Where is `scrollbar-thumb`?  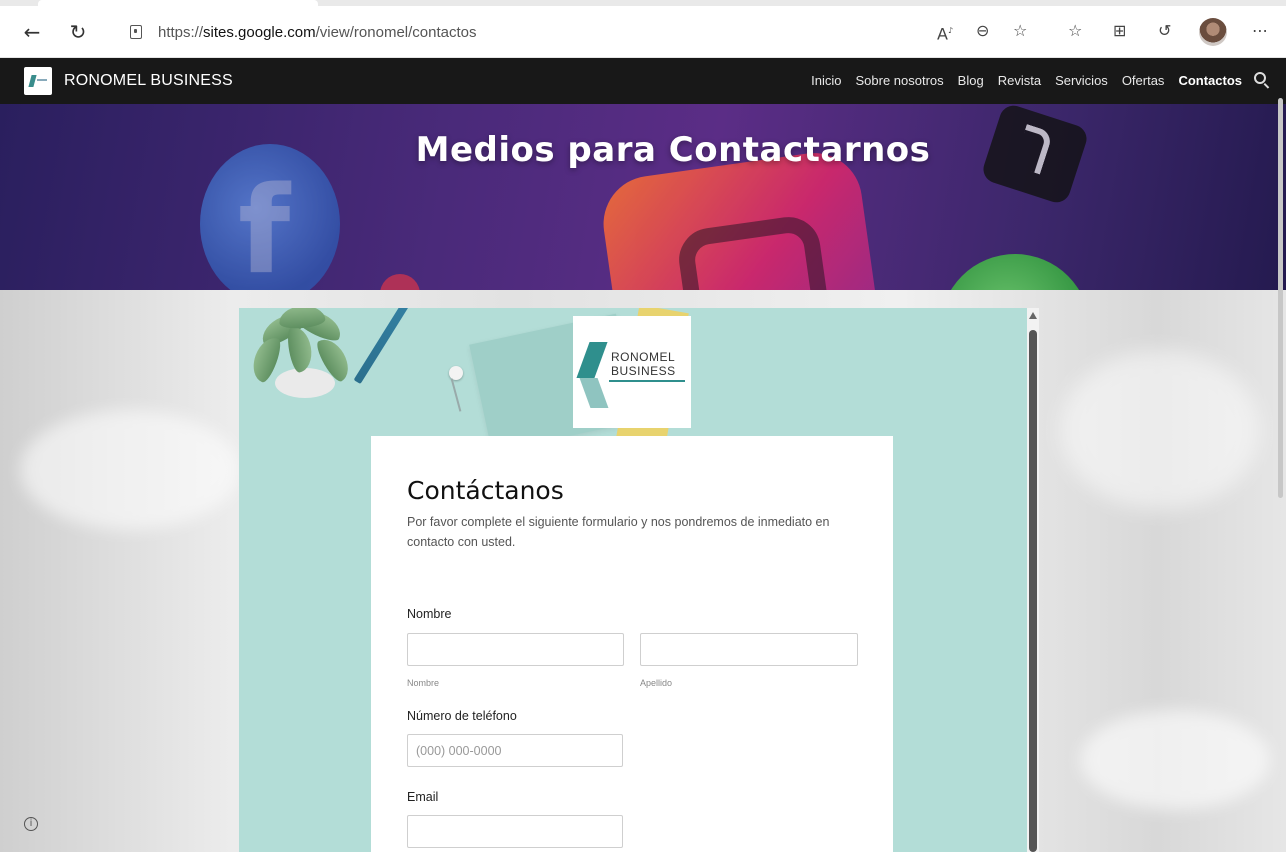 scrollbar-thumb is located at coordinates (1033, 591).